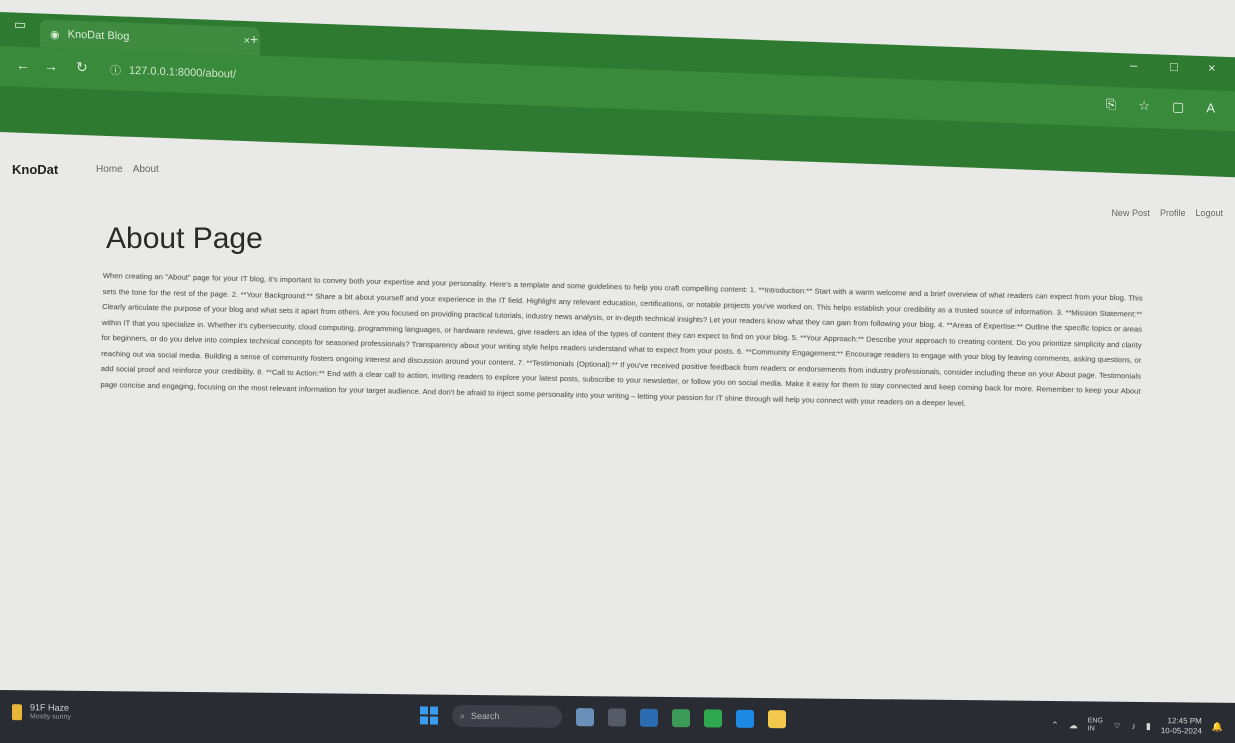  What do you see at coordinates (1178, 107) in the screenshot?
I see `collections-icon: ▢` at bounding box center [1178, 107].